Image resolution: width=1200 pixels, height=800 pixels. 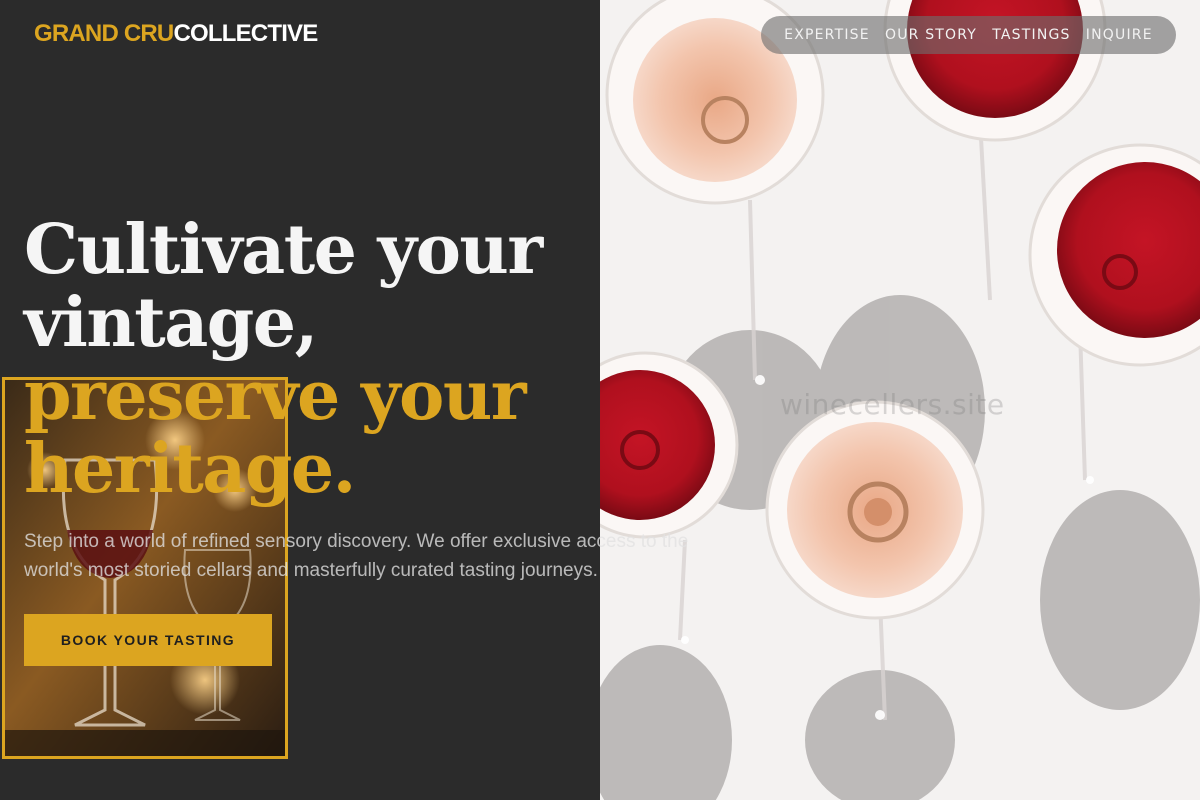 I want to click on hero-line-4: heritage., so click(x=190, y=469).